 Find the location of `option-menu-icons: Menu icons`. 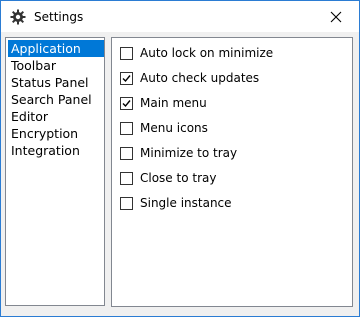

option-menu-icons: Menu icons is located at coordinates (164, 128).